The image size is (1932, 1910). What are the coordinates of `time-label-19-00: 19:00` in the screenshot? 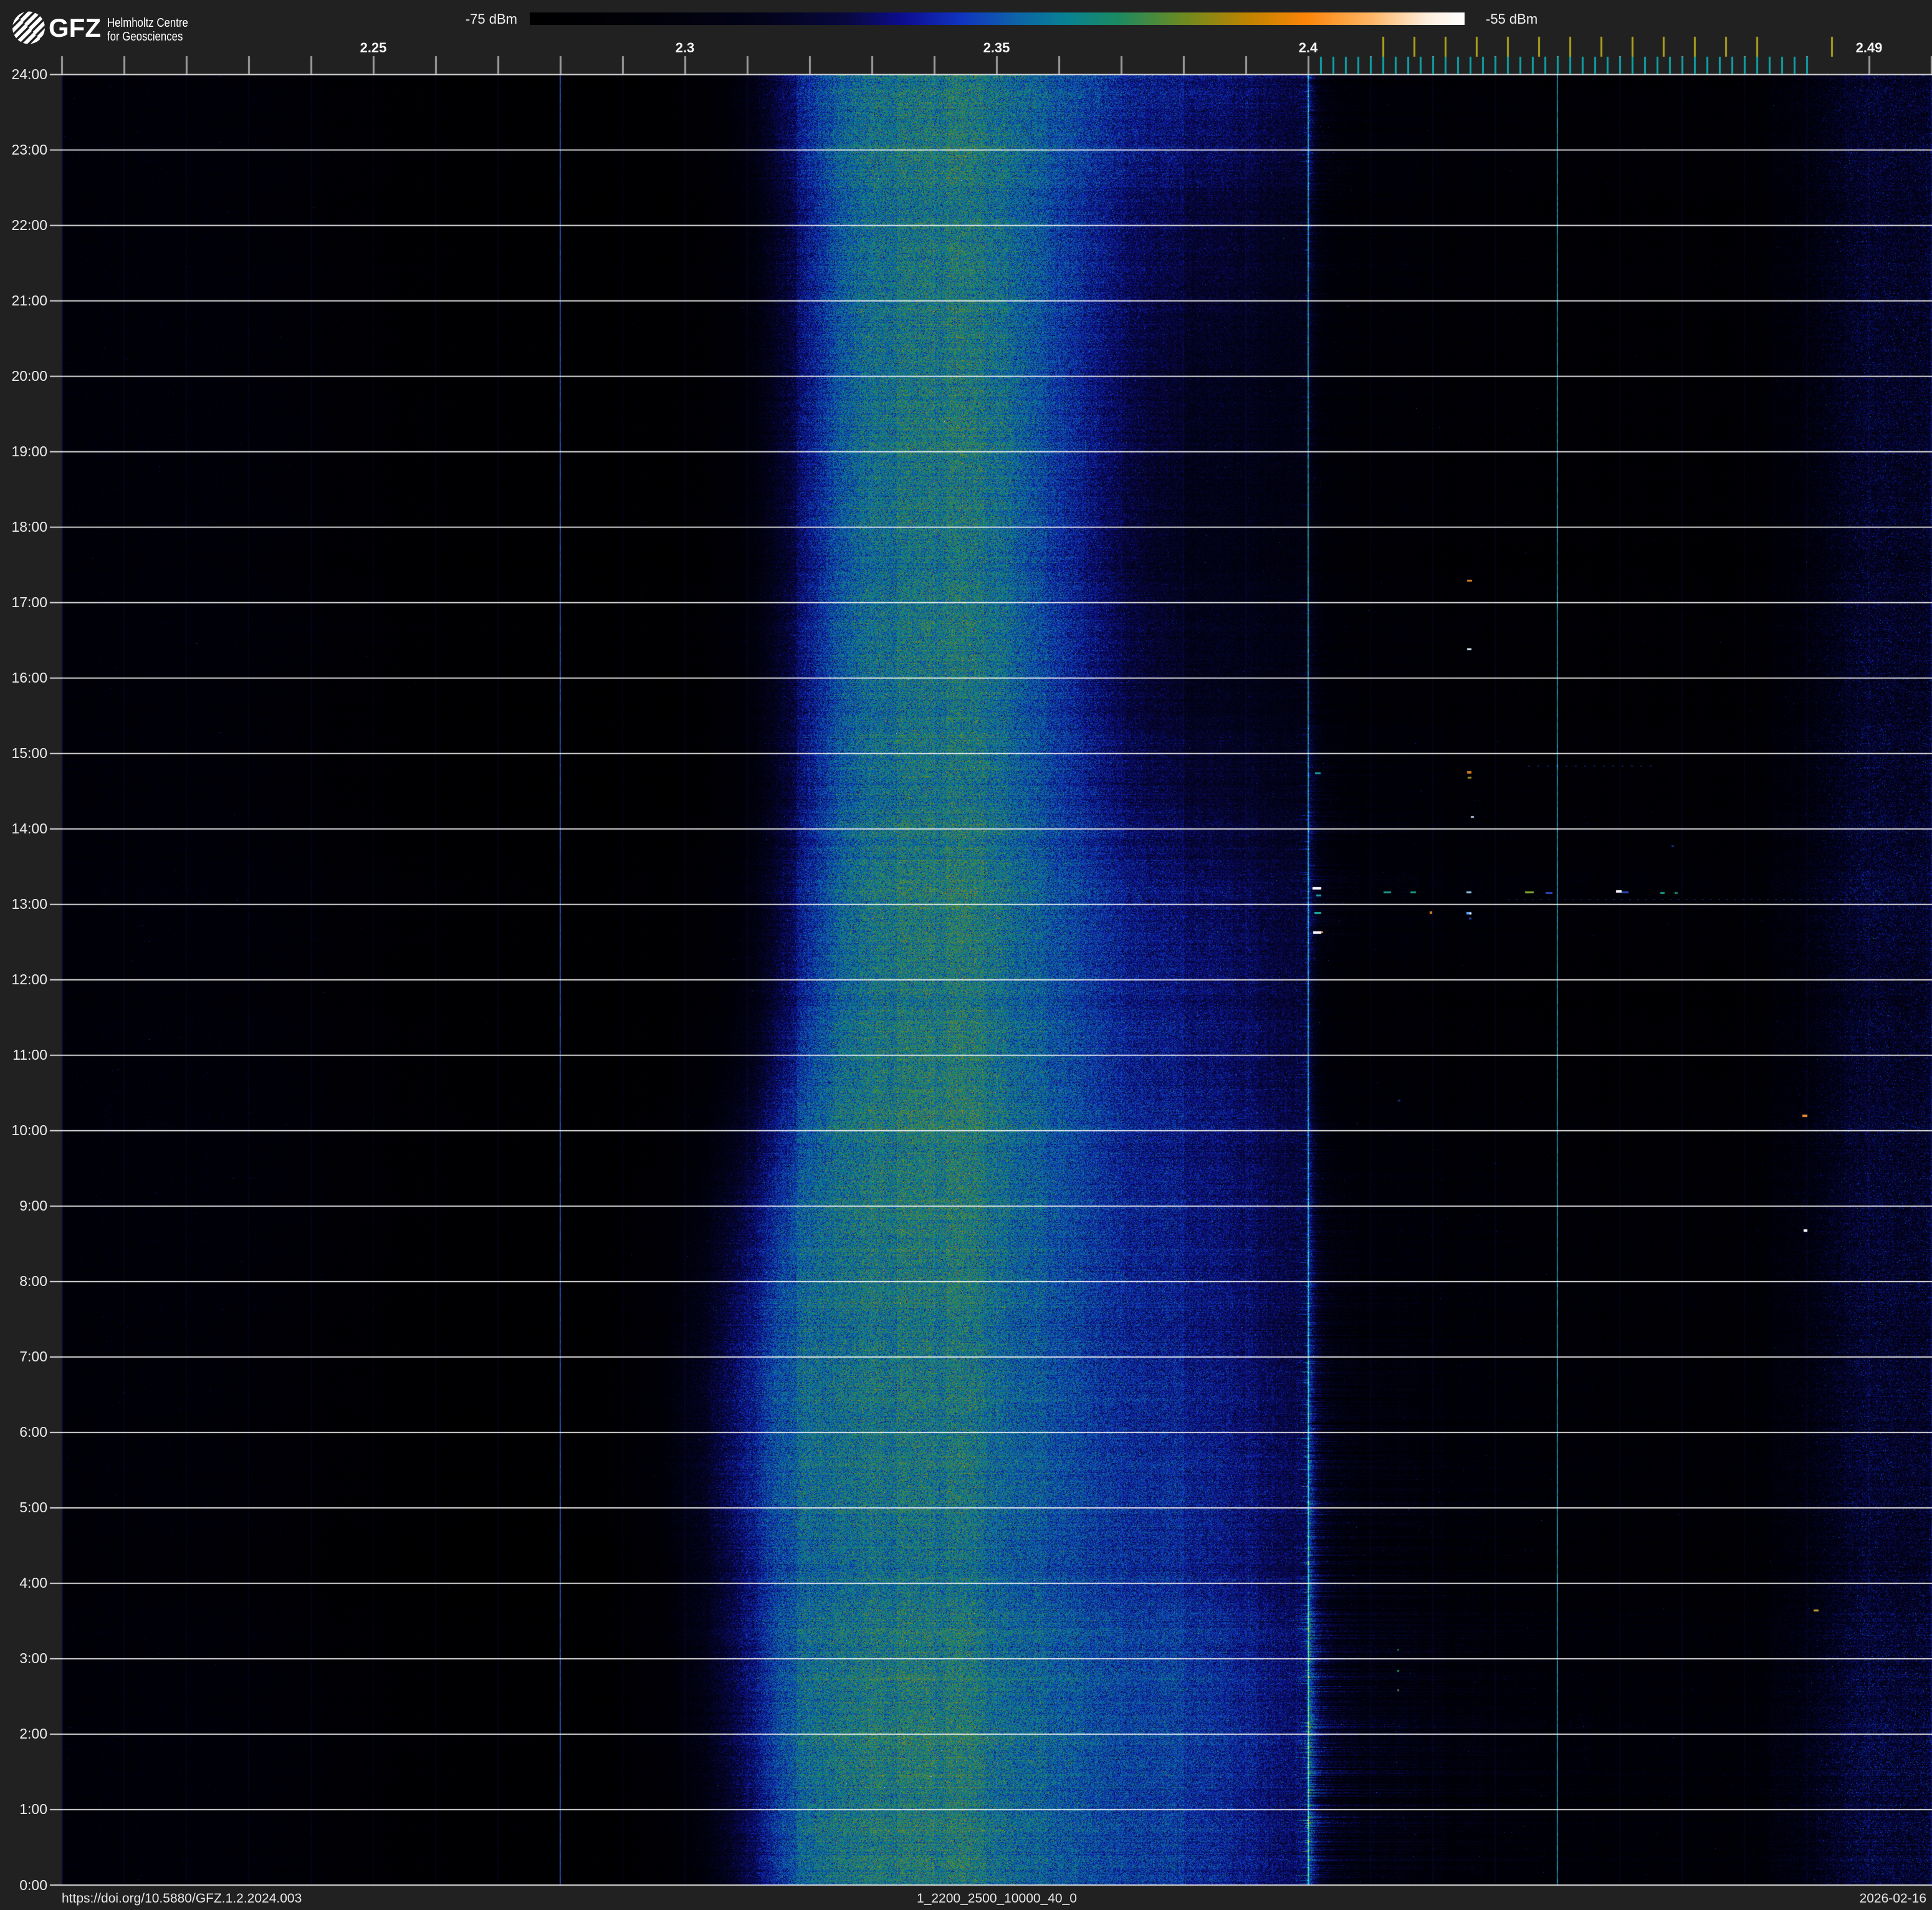 It's located at (29, 451).